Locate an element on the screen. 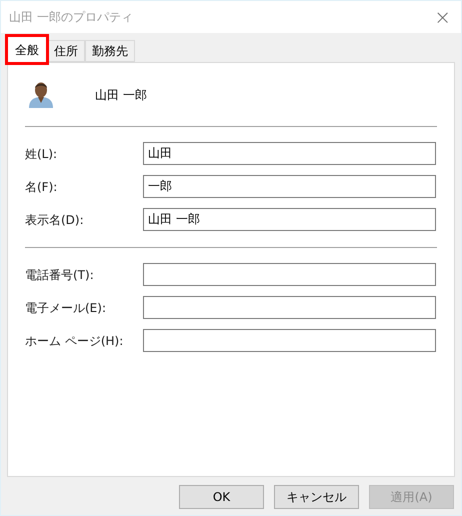  field-label: ホーム ページ(H): is located at coordinates (74, 341).